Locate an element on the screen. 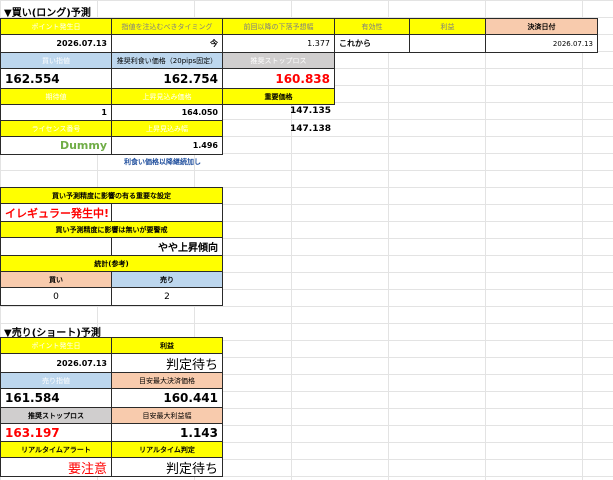 The width and height of the screenshot is (613, 480). short-point-date-header: ポイント発生日 is located at coordinates (56, 345).